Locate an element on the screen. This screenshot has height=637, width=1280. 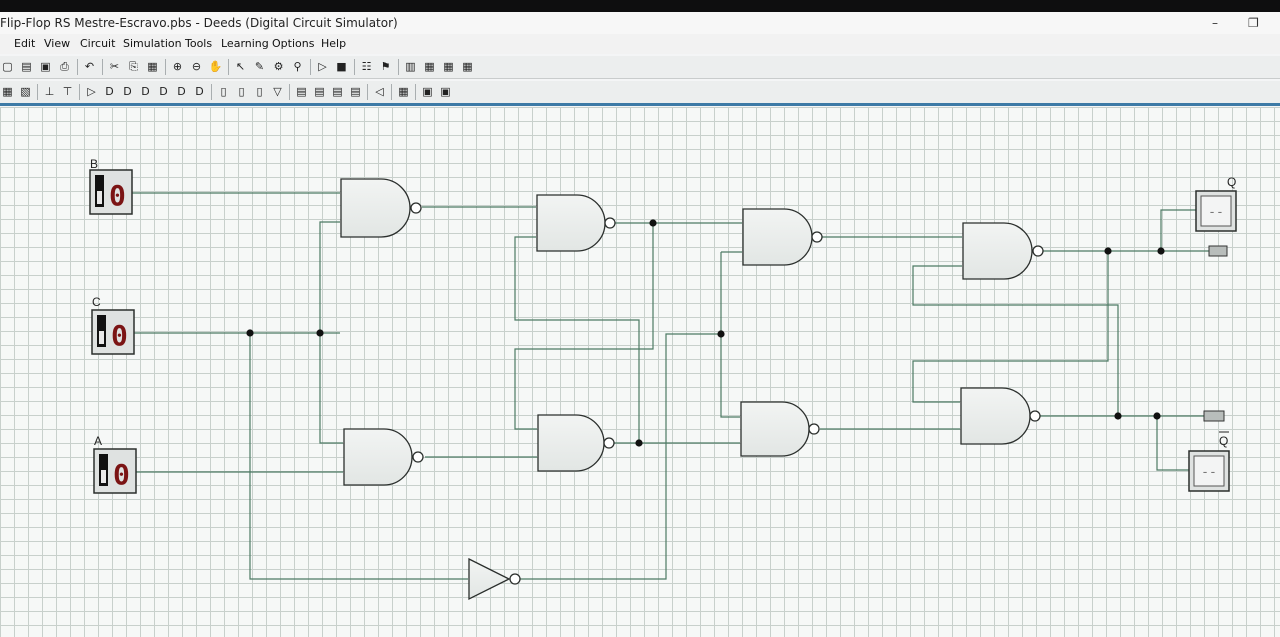
input-label-a: A is located at coordinates (98, 441).